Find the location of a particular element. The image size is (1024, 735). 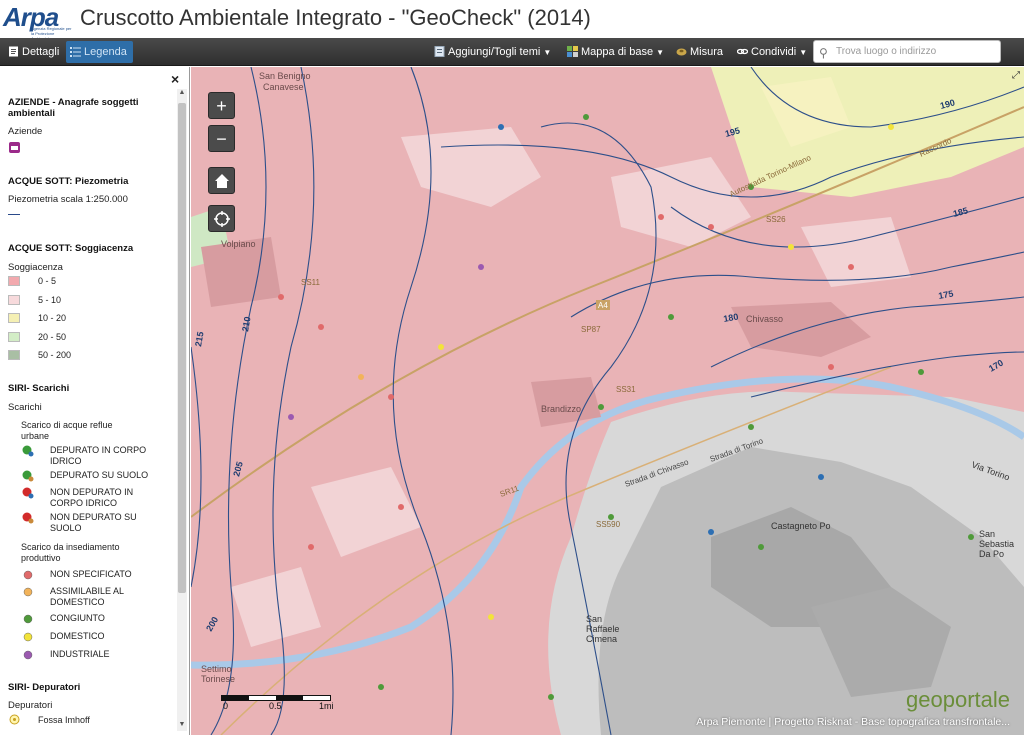

themes-label: Aggiungi/Togli temi is located at coordinates (494, 52).